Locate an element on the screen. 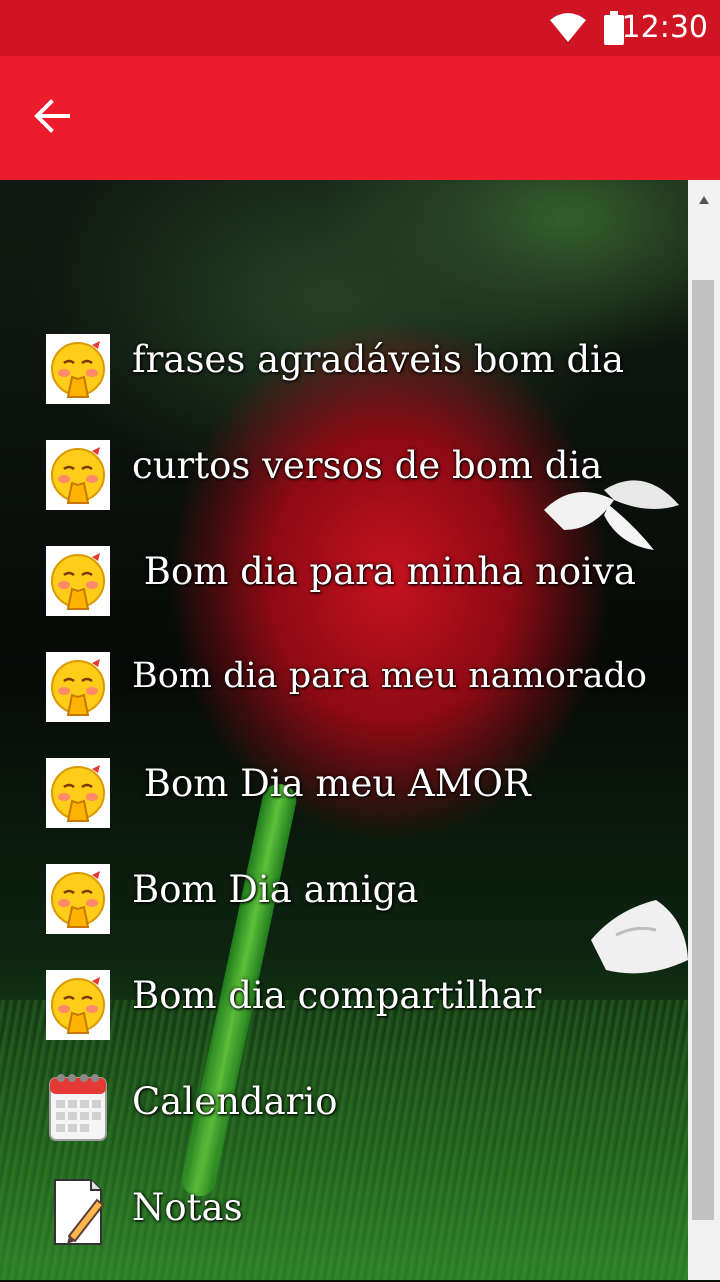  scrollbar-thumb is located at coordinates (703, 750).